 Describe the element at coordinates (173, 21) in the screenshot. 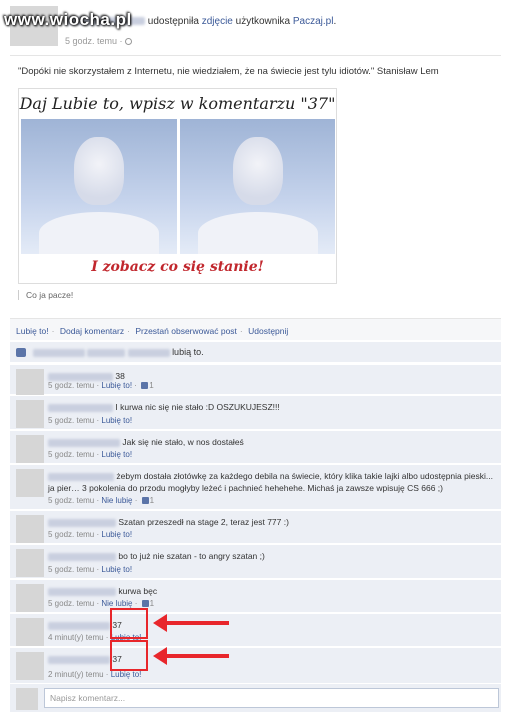

I see `shared-text: udostępniła` at that location.